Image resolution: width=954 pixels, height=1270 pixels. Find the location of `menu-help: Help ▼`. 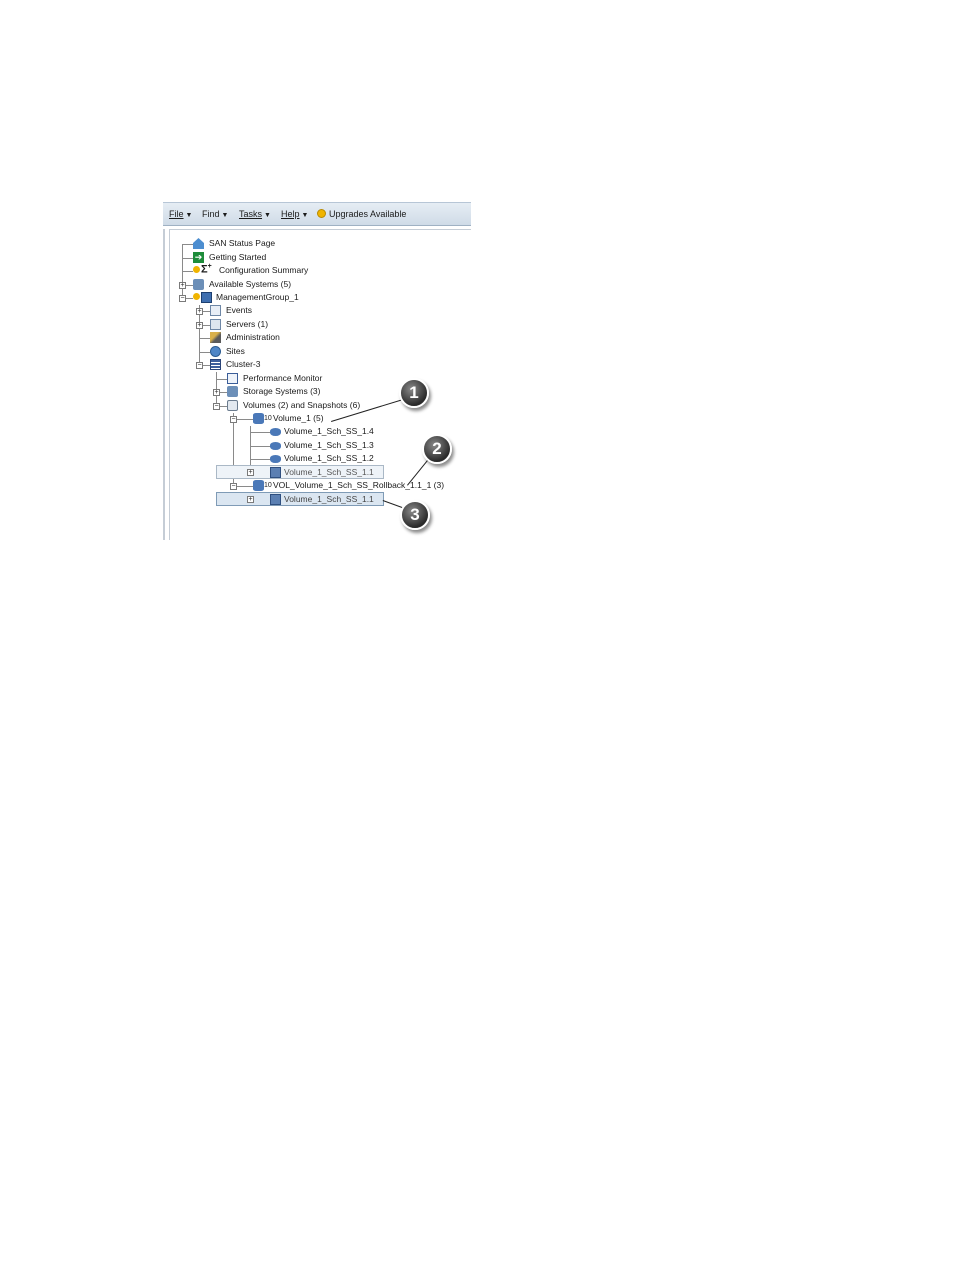

menu-help: Help ▼ is located at coordinates (294, 214).